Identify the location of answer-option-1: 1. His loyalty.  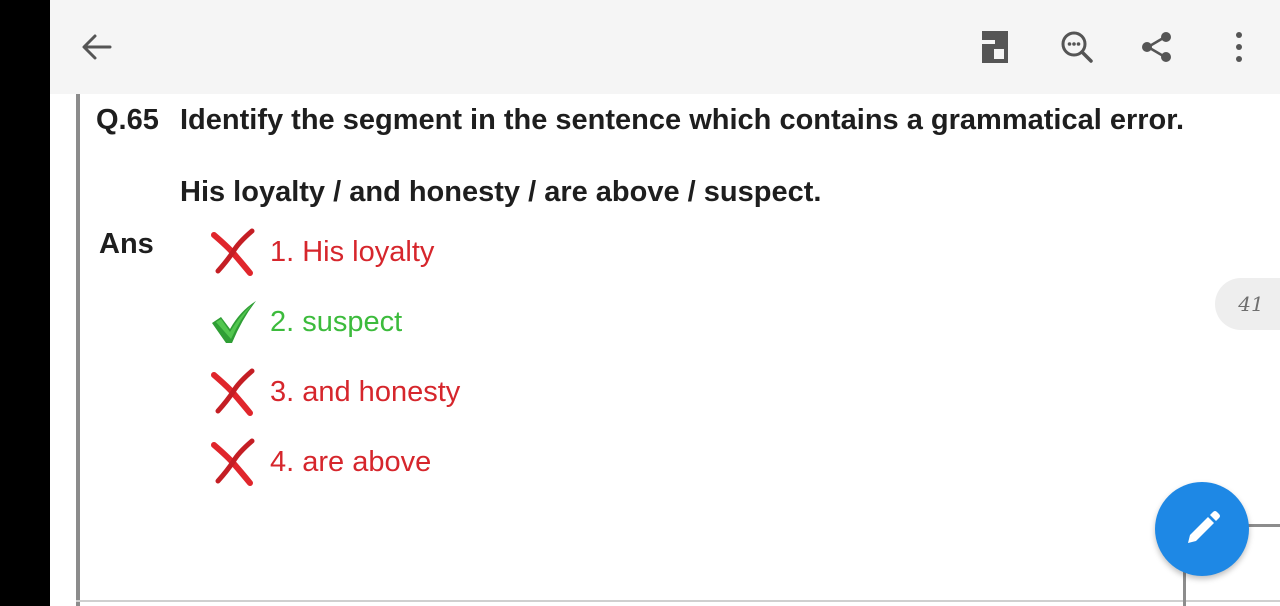
(320, 252).